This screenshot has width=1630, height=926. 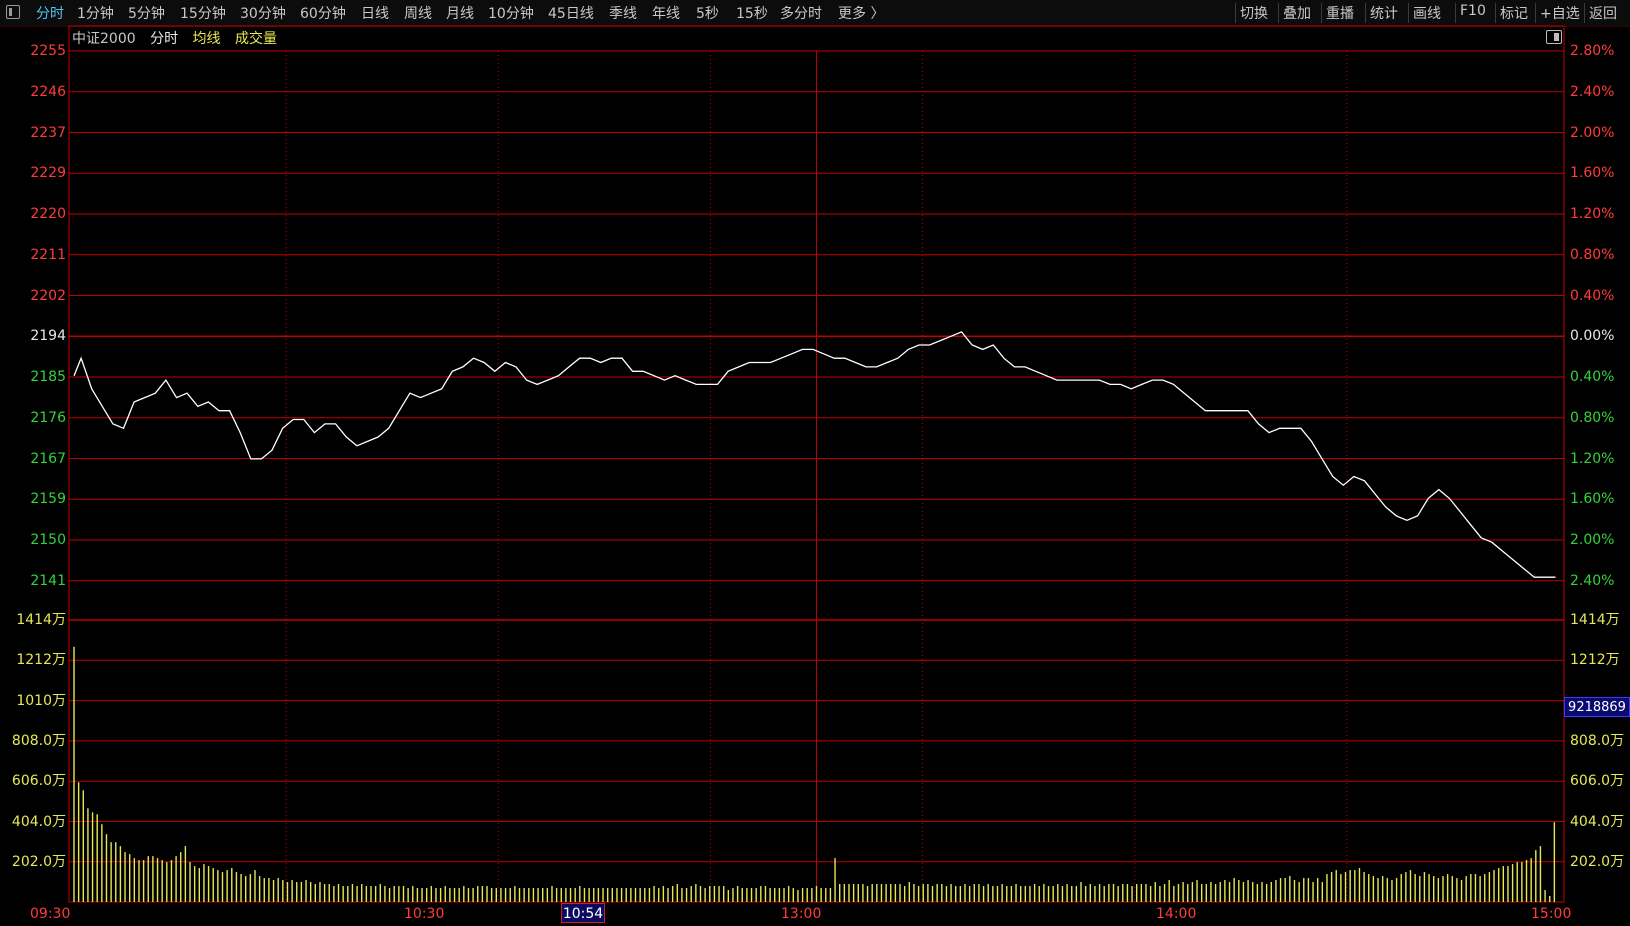 I want to click on price-axis-left-label: 2176, so click(x=48, y=417).